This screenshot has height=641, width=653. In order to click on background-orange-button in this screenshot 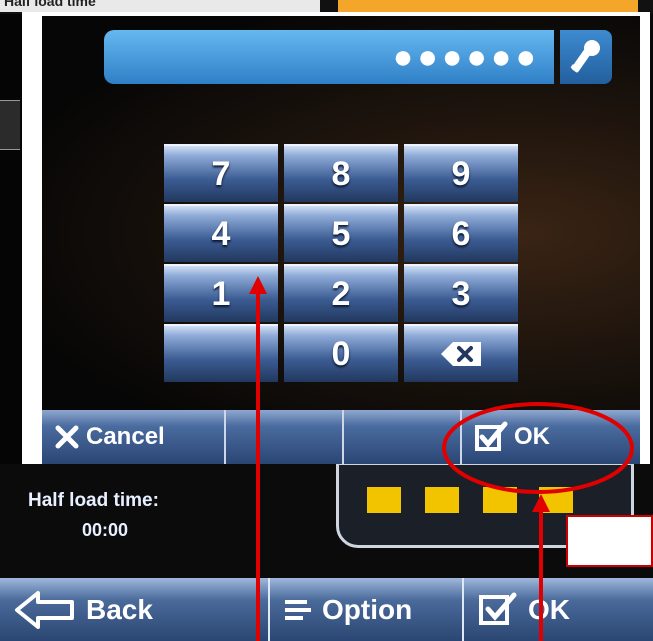, I will do `click(488, 6)`.